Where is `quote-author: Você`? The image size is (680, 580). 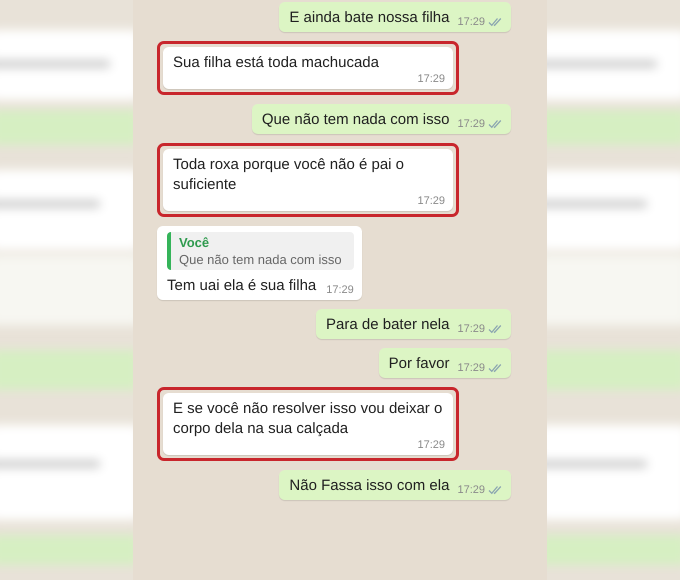
quote-author: Você is located at coordinates (194, 242).